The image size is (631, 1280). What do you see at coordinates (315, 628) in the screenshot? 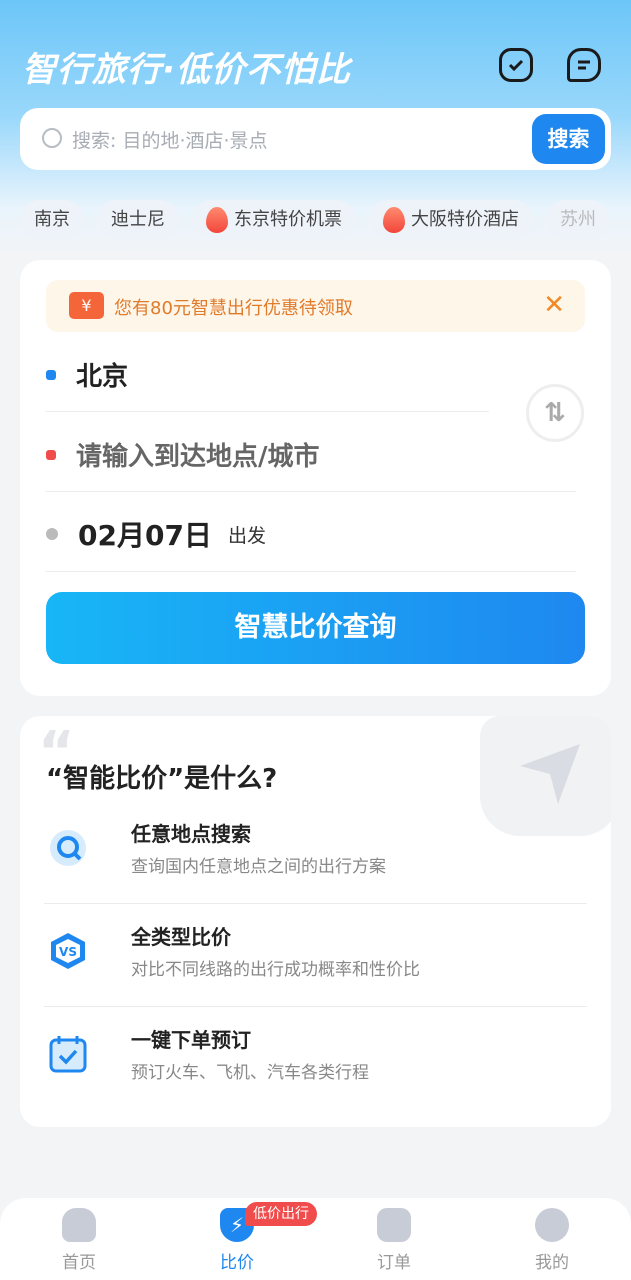
I see `compare-search-button: 智慧比价查询` at bounding box center [315, 628].